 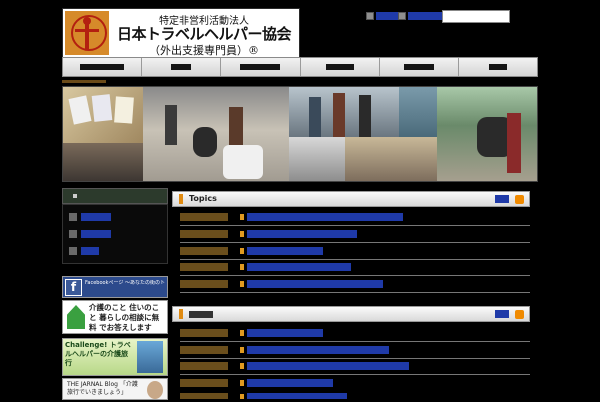 What do you see at coordinates (73, 287) in the screenshot?
I see `facebook-icon: f` at bounding box center [73, 287].